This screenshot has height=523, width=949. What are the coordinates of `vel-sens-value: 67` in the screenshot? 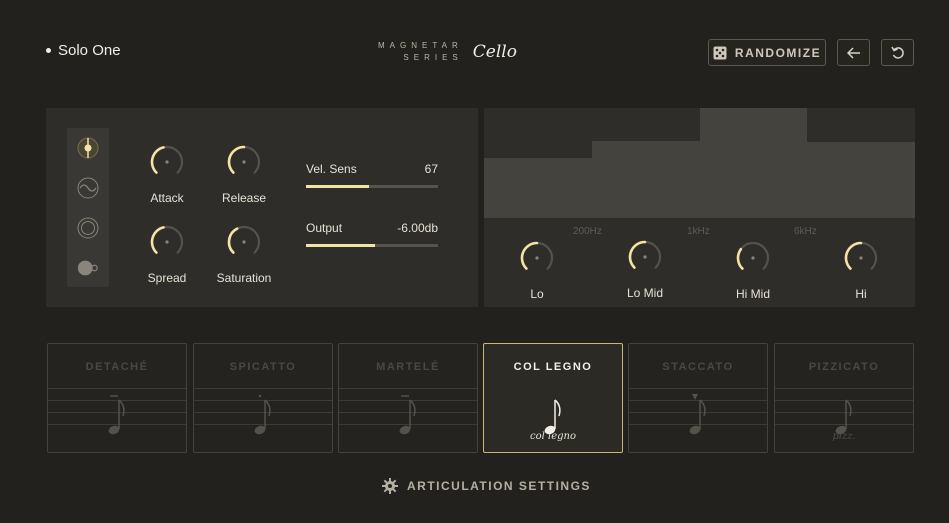 It's located at (431, 169).